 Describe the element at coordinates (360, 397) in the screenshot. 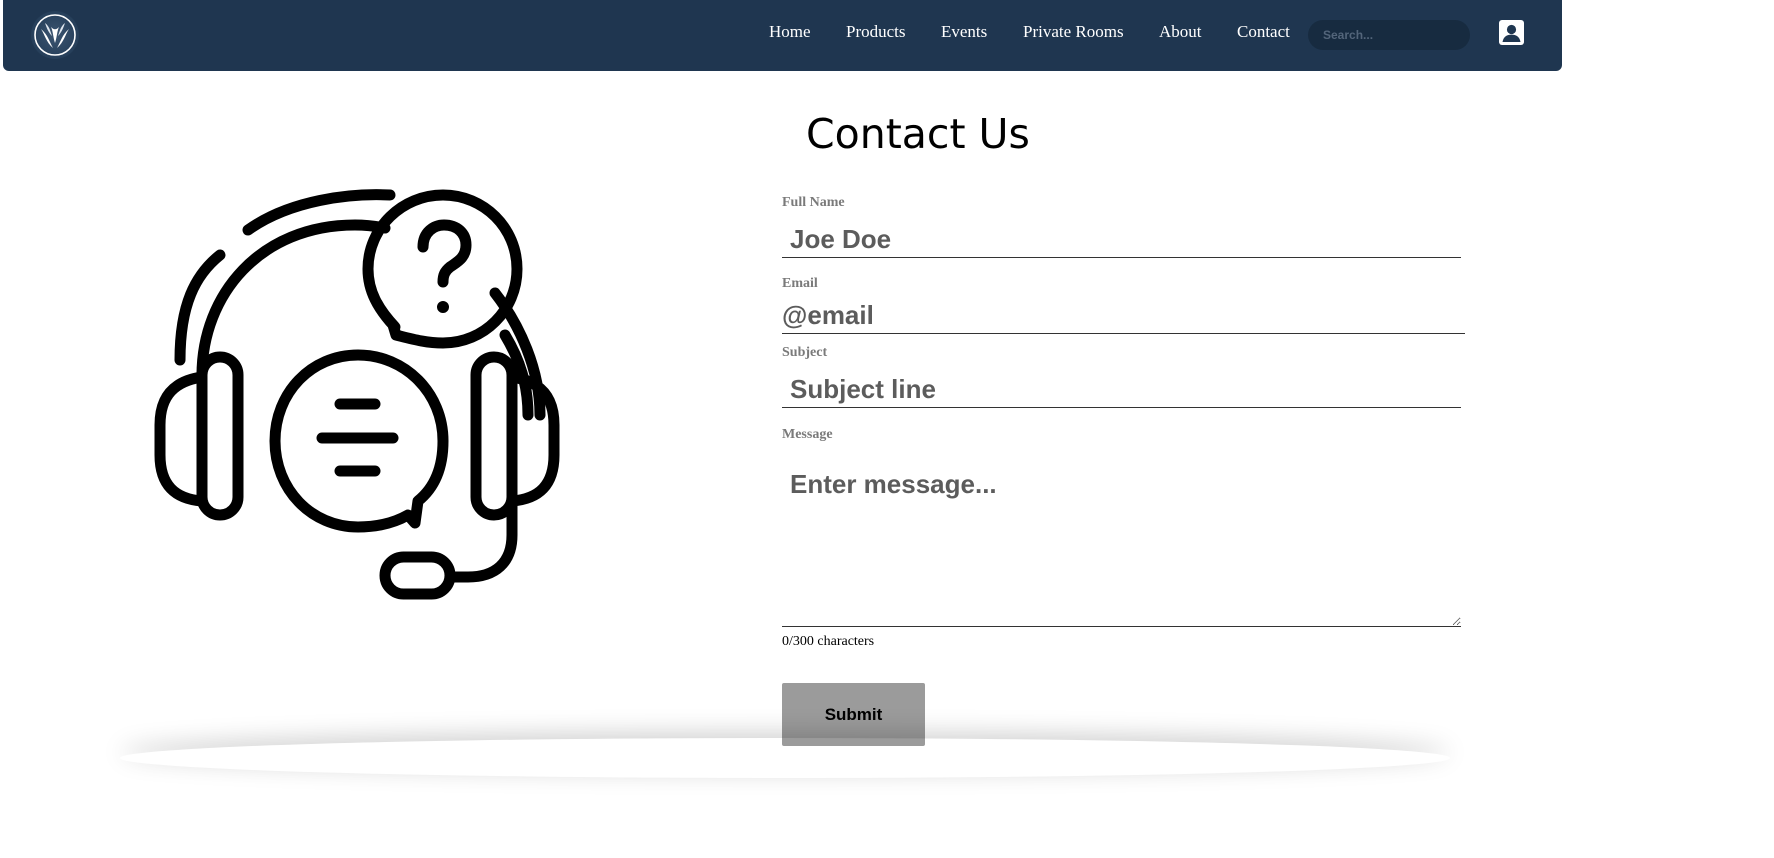

I see `headset-support-icon` at that location.